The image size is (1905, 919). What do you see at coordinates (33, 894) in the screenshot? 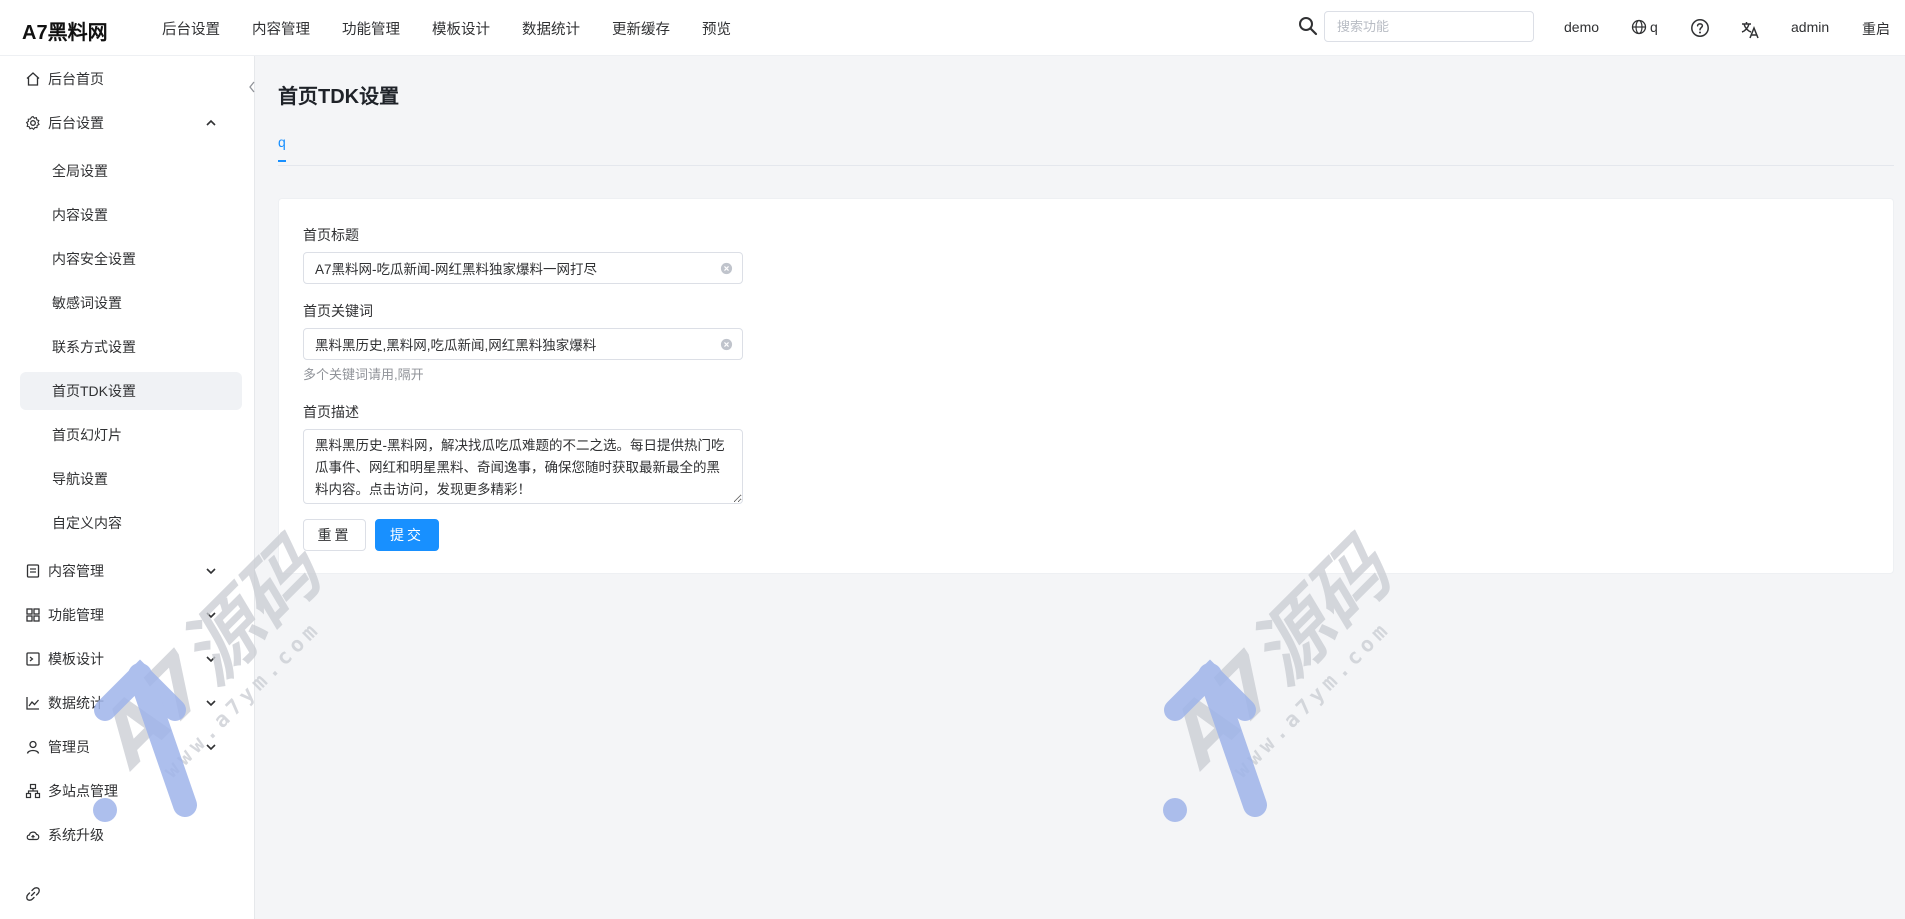
I see `link-icon` at bounding box center [33, 894].